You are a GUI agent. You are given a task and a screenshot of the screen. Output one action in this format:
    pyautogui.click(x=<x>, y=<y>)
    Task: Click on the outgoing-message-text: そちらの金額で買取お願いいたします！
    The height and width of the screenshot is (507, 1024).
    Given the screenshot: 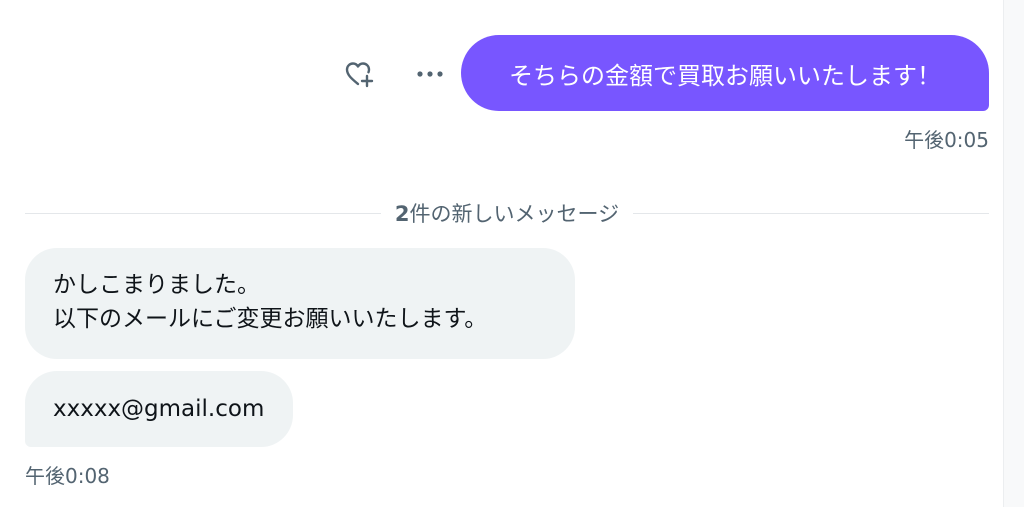 What is the action you would take?
    pyautogui.click(x=725, y=75)
    